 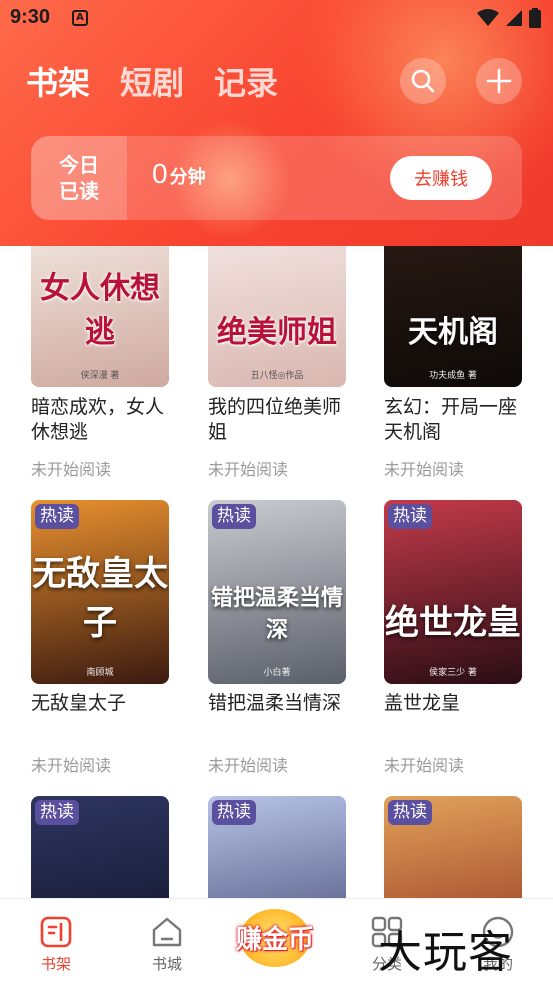 What do you see at coordinates (160, 173) in the screenshot?
I see `minutes-value: 0` at bounding box center [160, 173].